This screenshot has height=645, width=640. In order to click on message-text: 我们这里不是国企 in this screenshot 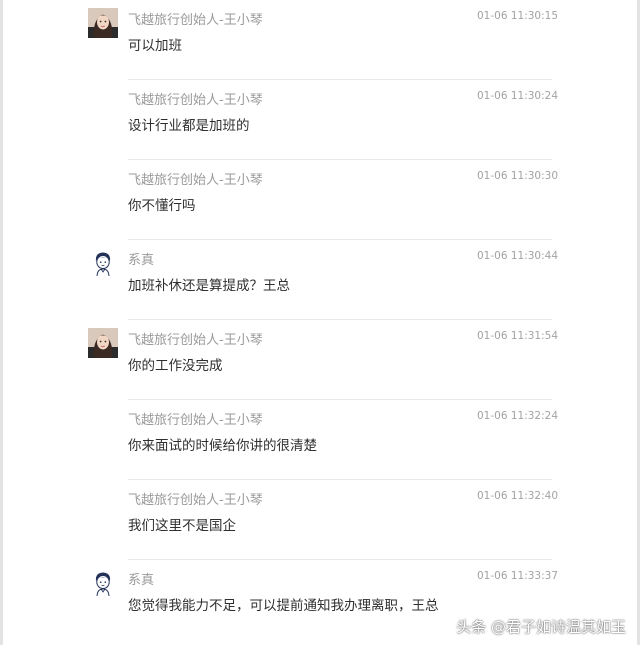, I will do `click(182, 526)`.